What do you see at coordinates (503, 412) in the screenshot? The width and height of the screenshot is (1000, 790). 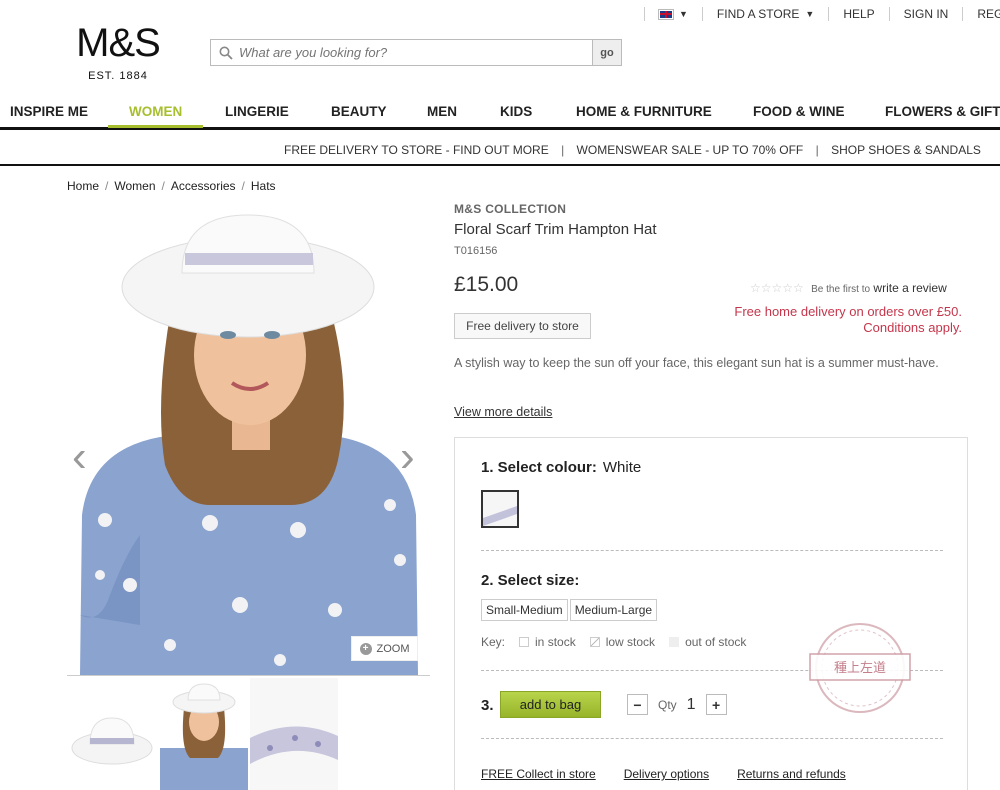 I see `view-more-details-link: View more details` at bounding box center [503, 412].